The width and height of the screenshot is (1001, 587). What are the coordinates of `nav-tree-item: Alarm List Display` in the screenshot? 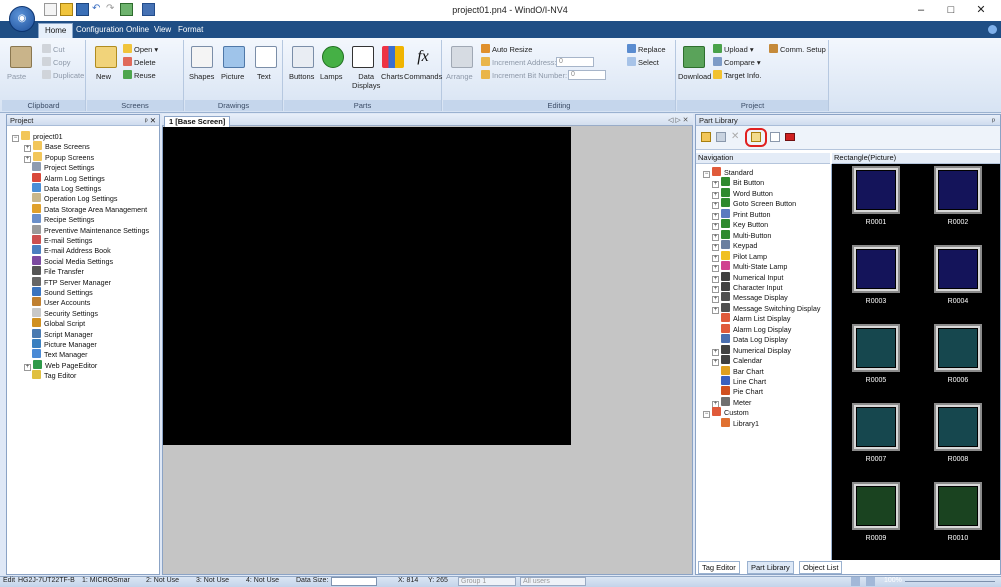 It's located at (751, 318).